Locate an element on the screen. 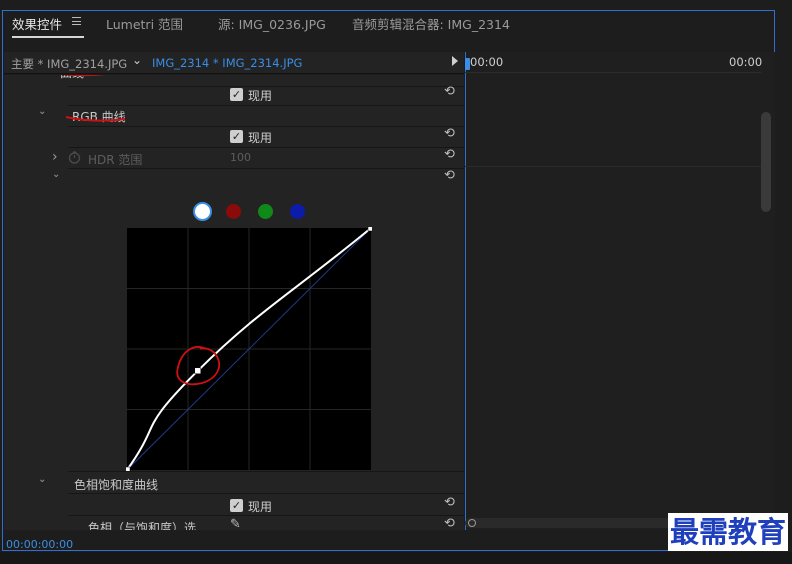 The width and height of the screenshot is (792, 564). panel-divider is located at coordinates (465, 291).